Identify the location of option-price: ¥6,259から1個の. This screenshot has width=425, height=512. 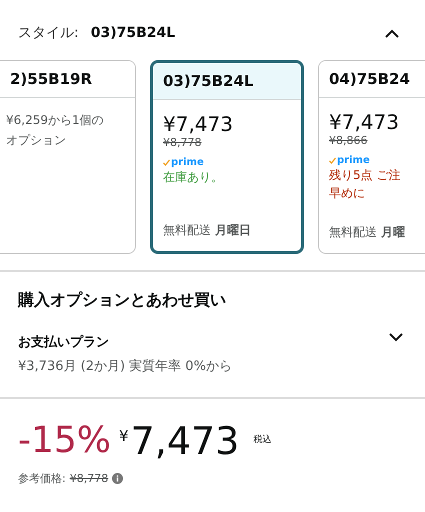
(55, 120).